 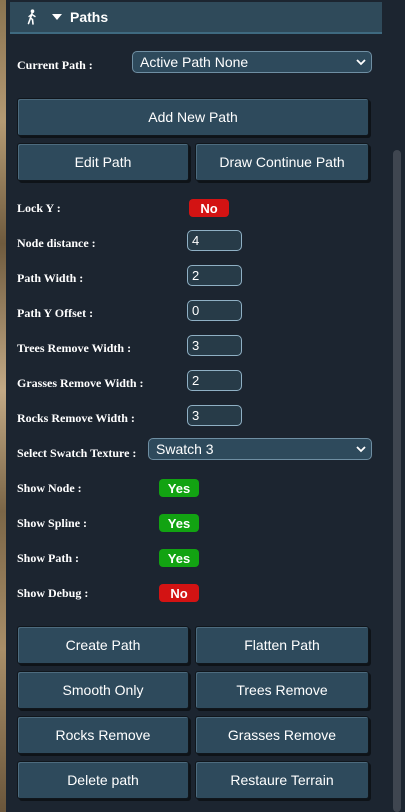 What do you see at coordinates (103, 645) in the screenshot?
I see `create-path-button: Create Path` at bounding box center [103, 645].